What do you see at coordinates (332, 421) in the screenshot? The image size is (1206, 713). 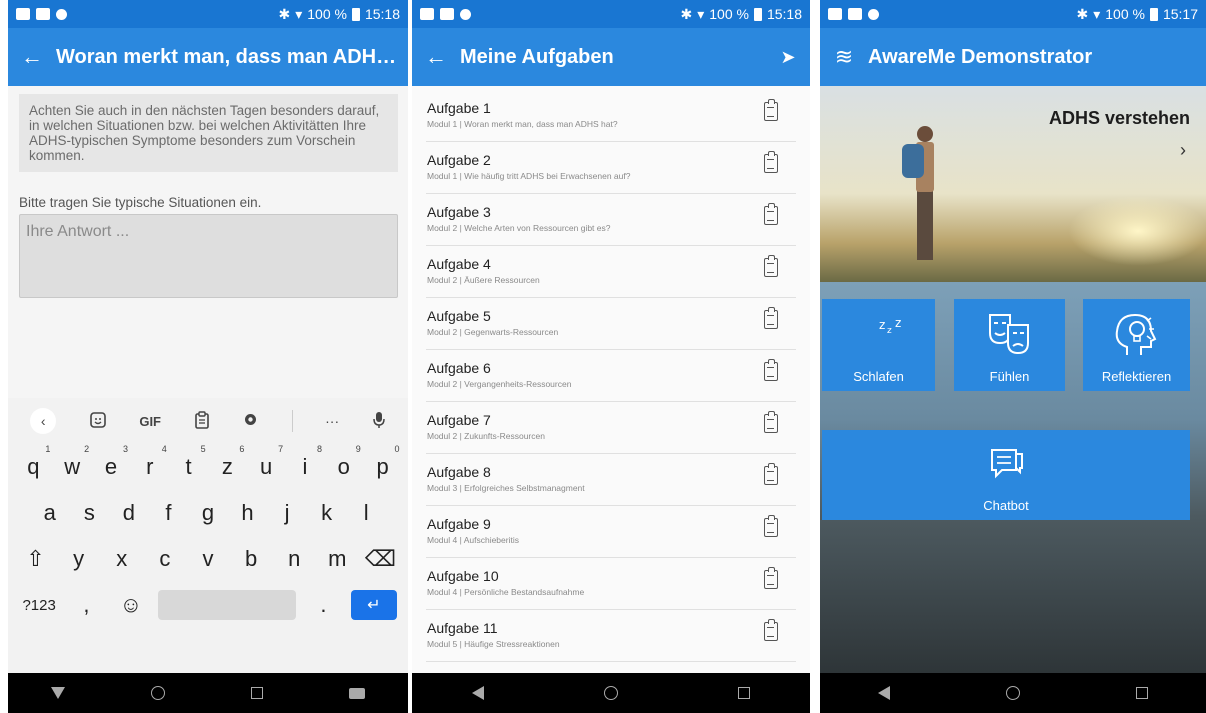 I see `more-options-icon: ···` at bounding box center [332, 421].